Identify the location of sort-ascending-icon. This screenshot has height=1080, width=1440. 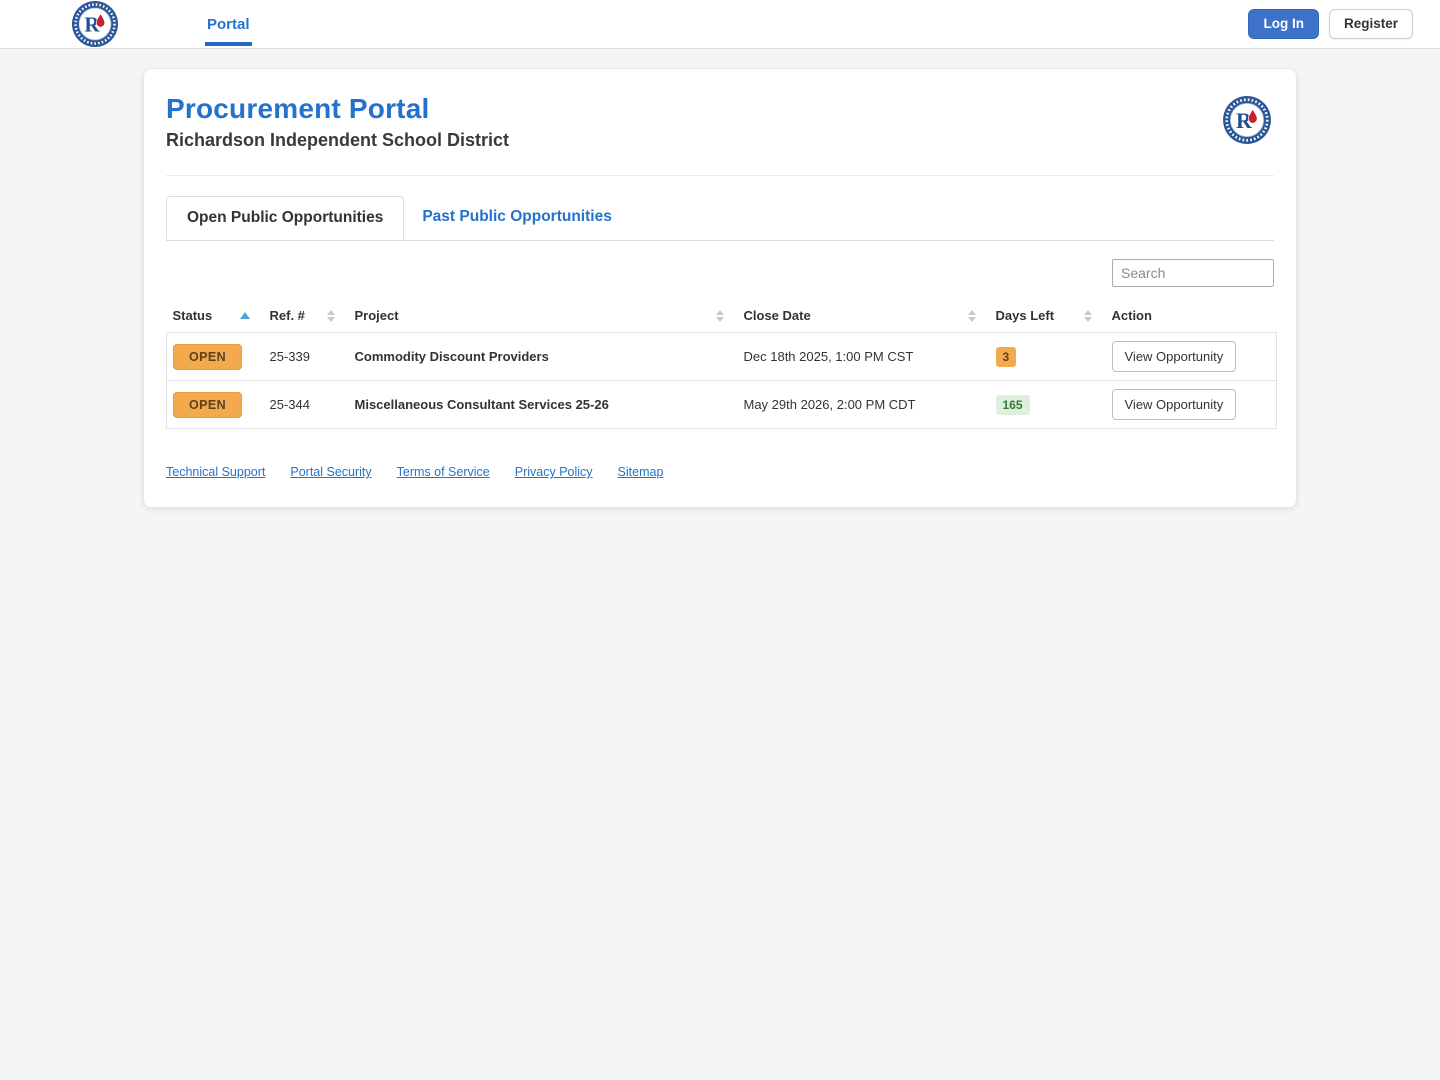
(244, 315).